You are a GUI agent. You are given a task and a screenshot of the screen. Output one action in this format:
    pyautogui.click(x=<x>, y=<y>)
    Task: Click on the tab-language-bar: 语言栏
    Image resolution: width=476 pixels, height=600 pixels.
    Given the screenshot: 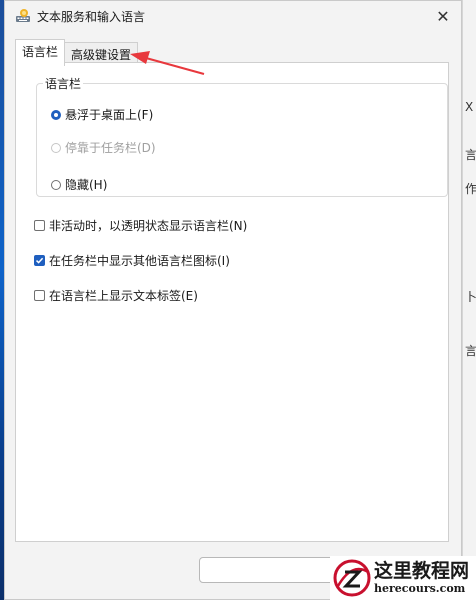 What is the action you would take?
    pyautogui.click(x=40, y=52)
    